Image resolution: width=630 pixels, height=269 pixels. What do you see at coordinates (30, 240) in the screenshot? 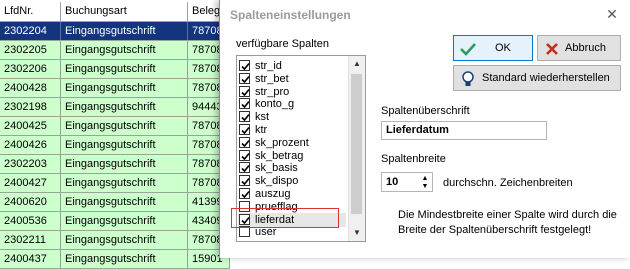
I see `cell-lfdnr: 2302211` at bounding box center [30, 240].